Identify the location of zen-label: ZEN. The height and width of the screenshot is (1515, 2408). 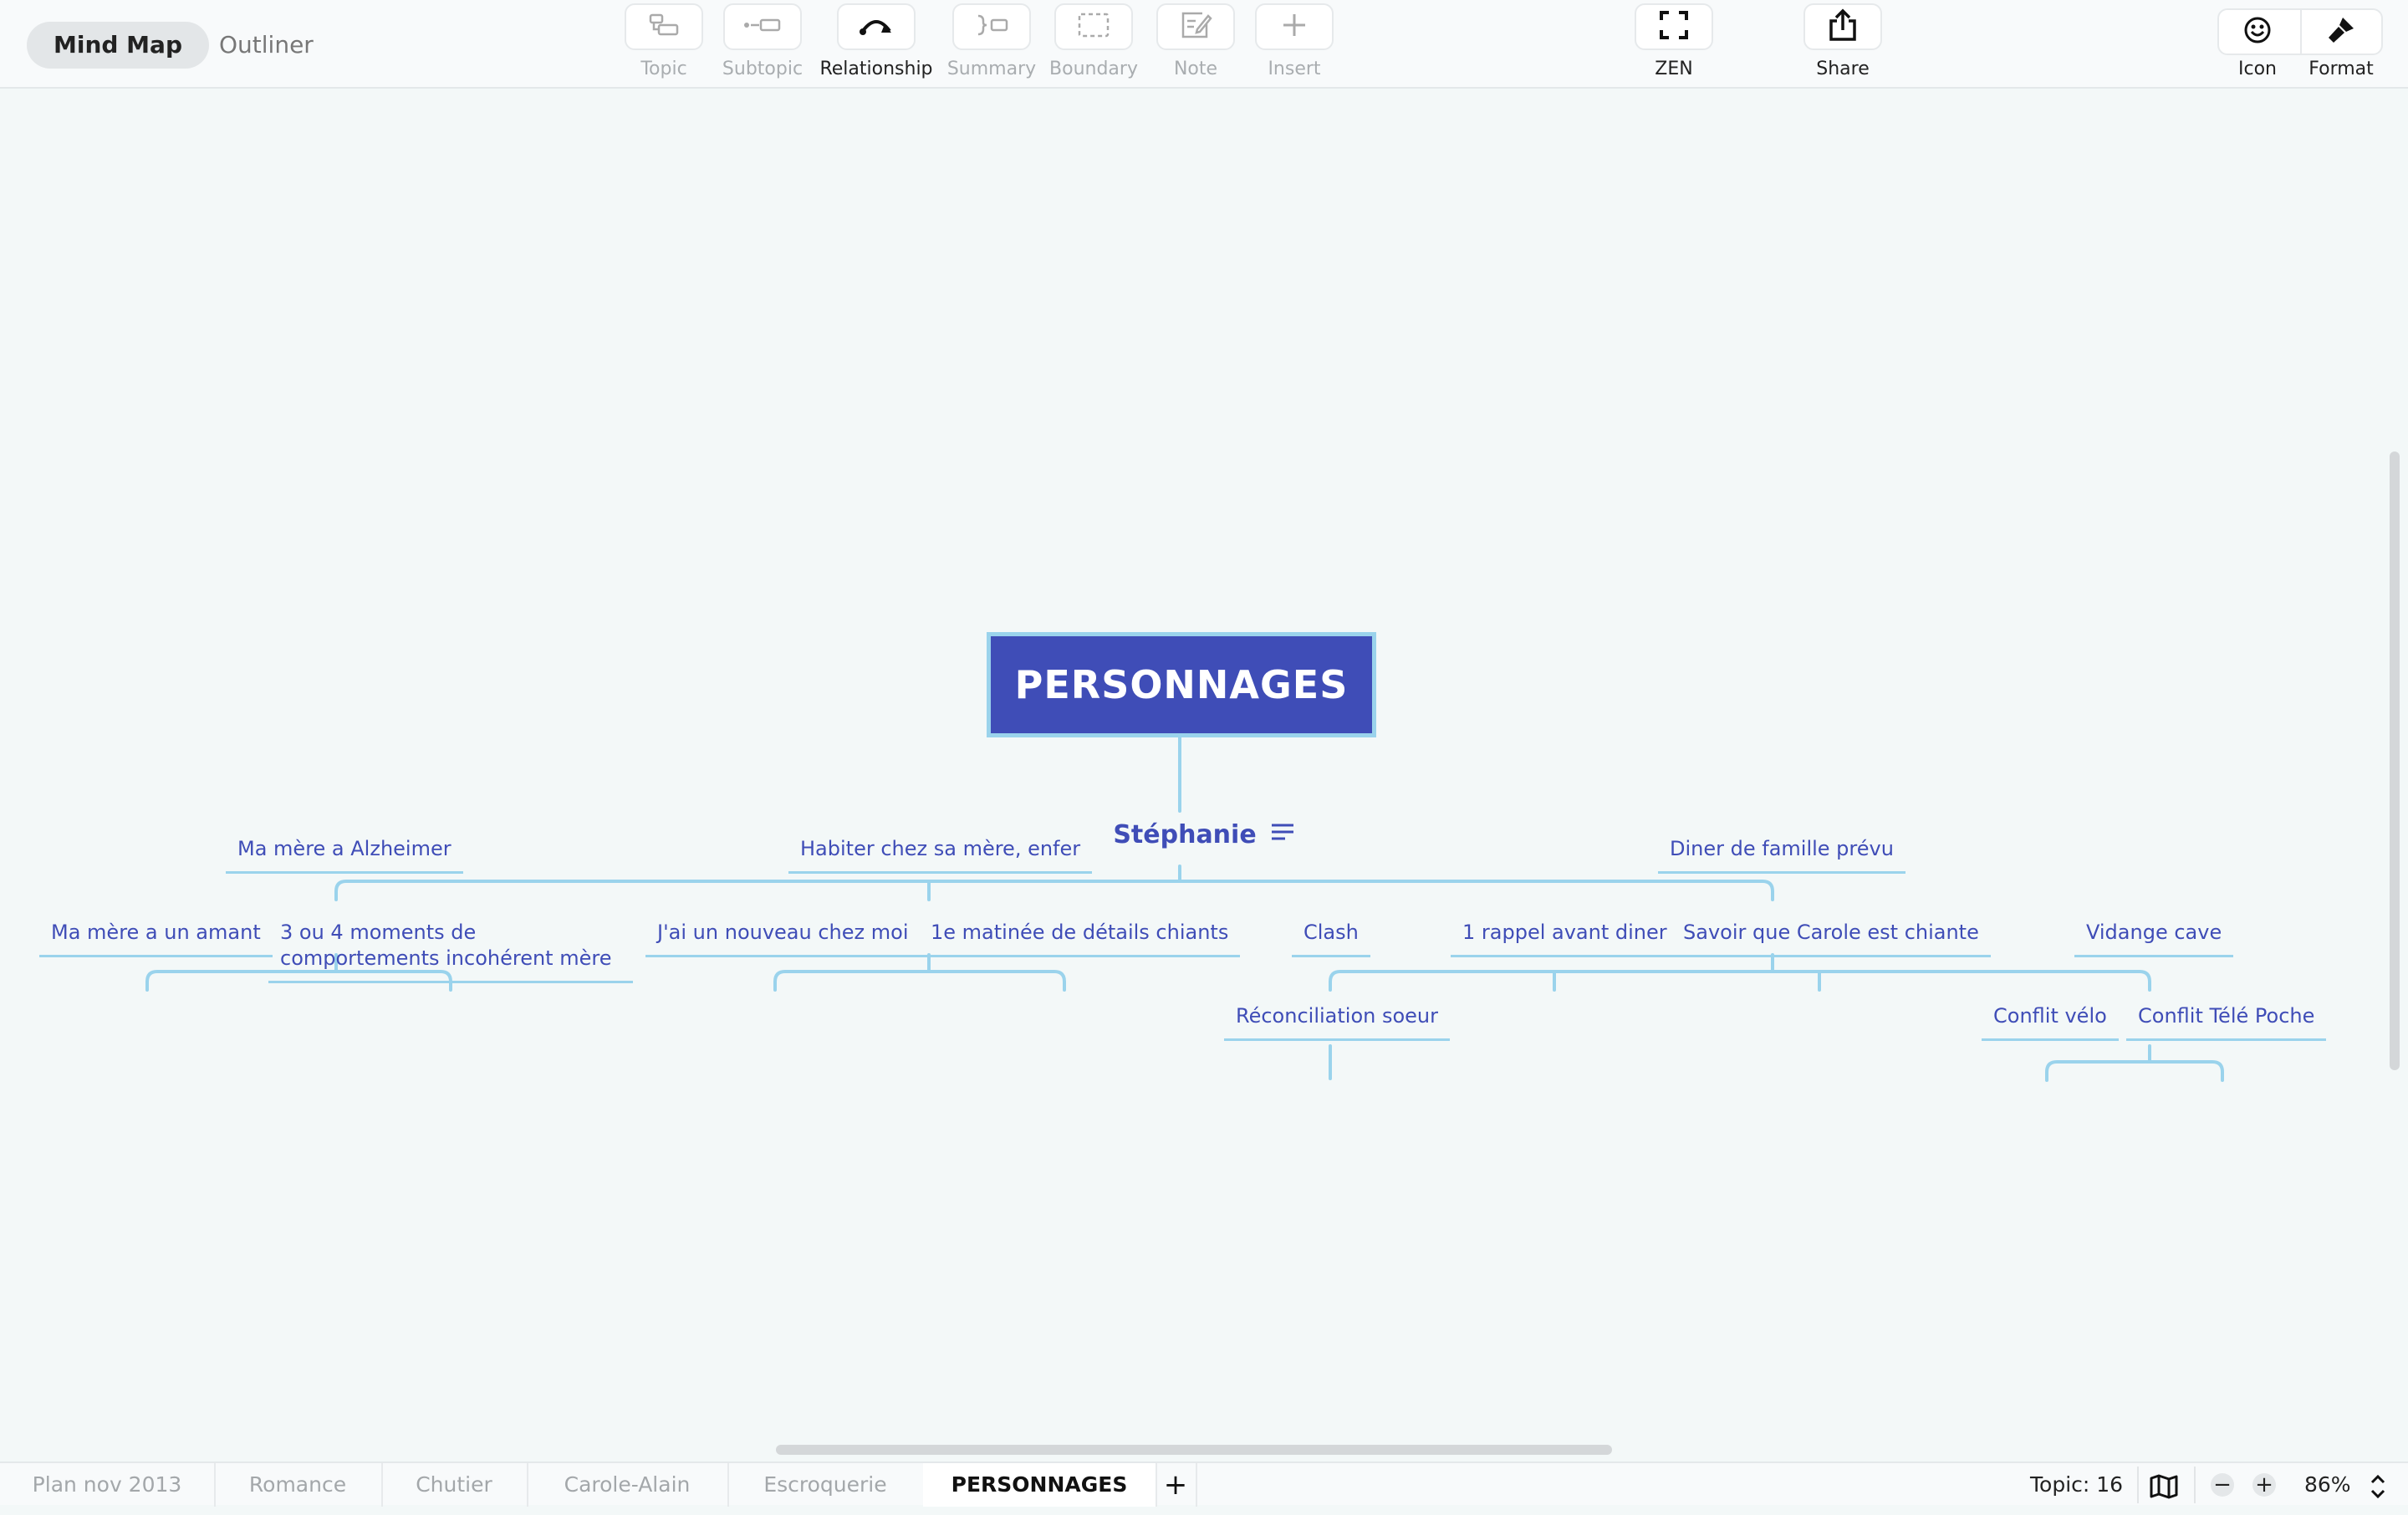
(1674, 69).